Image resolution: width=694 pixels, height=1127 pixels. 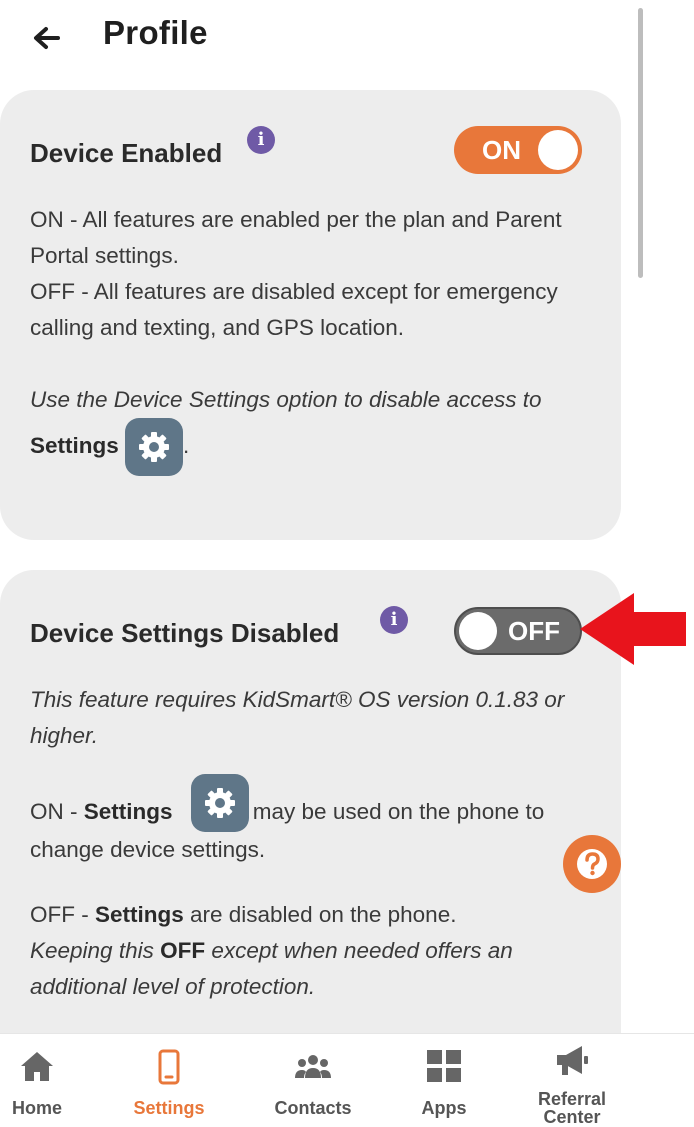 I want to click on question-circle-icon, so click(x=592, y=864).